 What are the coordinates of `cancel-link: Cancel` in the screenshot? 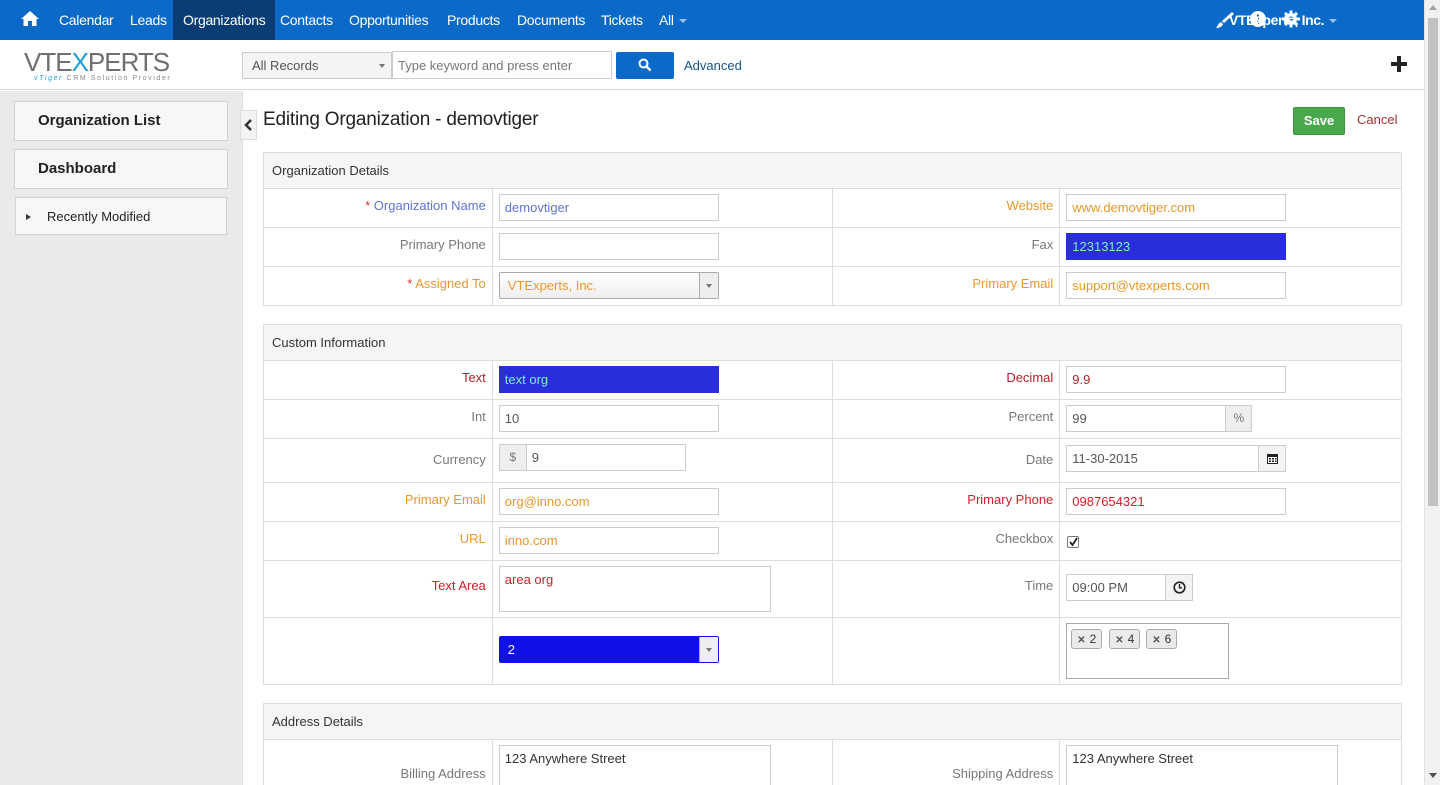 It's located at (1377, 119).